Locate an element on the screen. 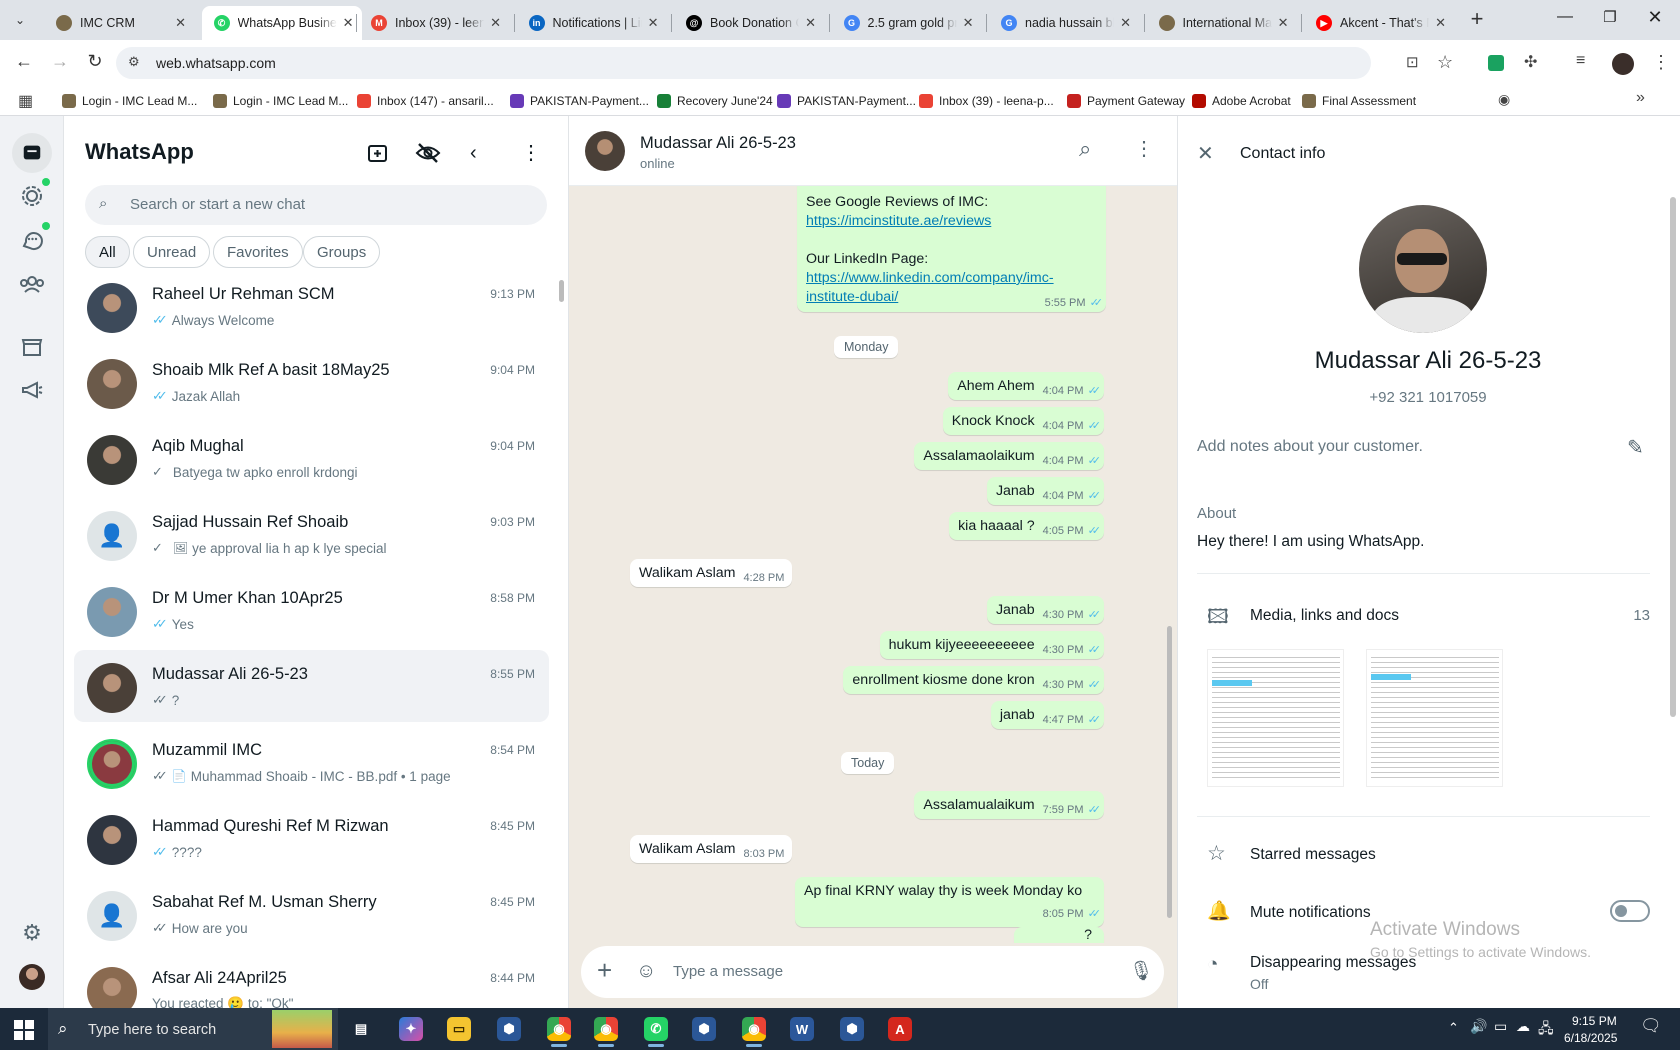  weather-icon: ☁ is located at coordinates (1523, 1026).